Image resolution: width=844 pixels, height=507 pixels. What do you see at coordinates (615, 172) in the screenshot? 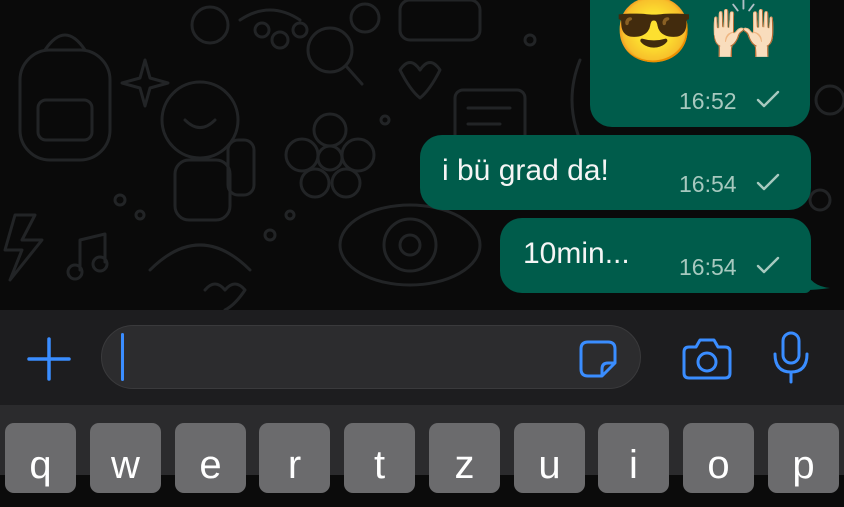
I see `message-bubble: i bü grad da! 16:54` at bounding box center [615, 172].